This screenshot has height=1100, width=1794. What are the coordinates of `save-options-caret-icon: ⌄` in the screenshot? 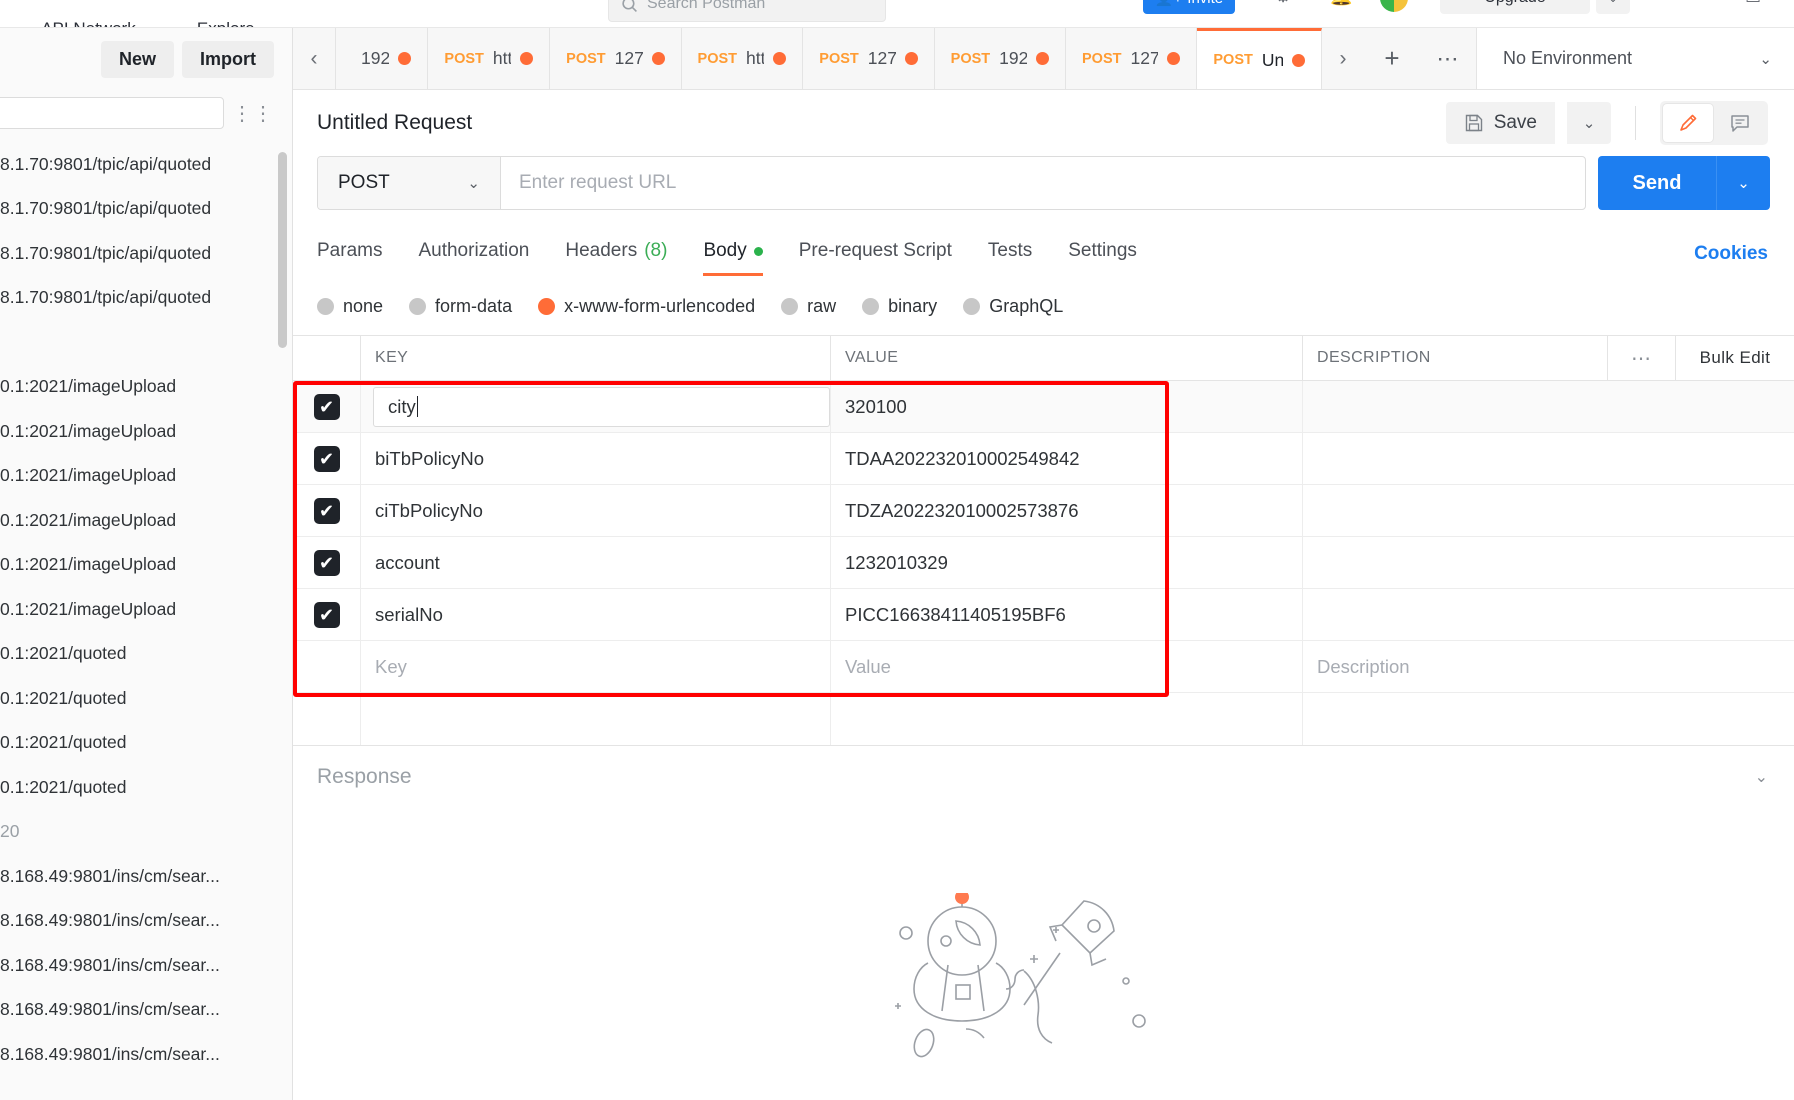 It's located at (1589, 123).